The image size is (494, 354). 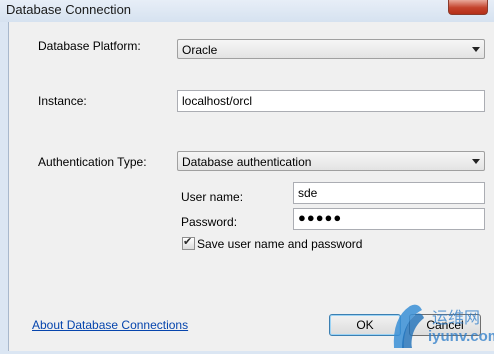 What do you see at coordinates (320, 217) in the screenshot?
I see `password-mask: ●●●●●` at bounding box center [320, 217].